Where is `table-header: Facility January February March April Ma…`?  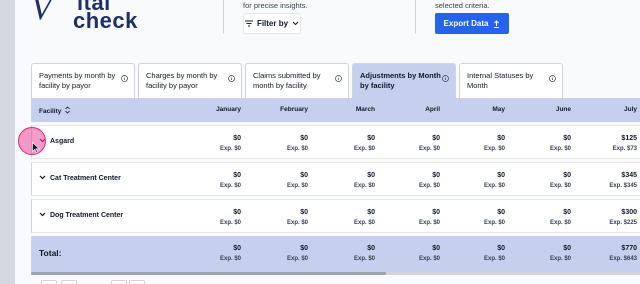 table-header: Facility January February March April Ma… is located at coordinates (335, 110).